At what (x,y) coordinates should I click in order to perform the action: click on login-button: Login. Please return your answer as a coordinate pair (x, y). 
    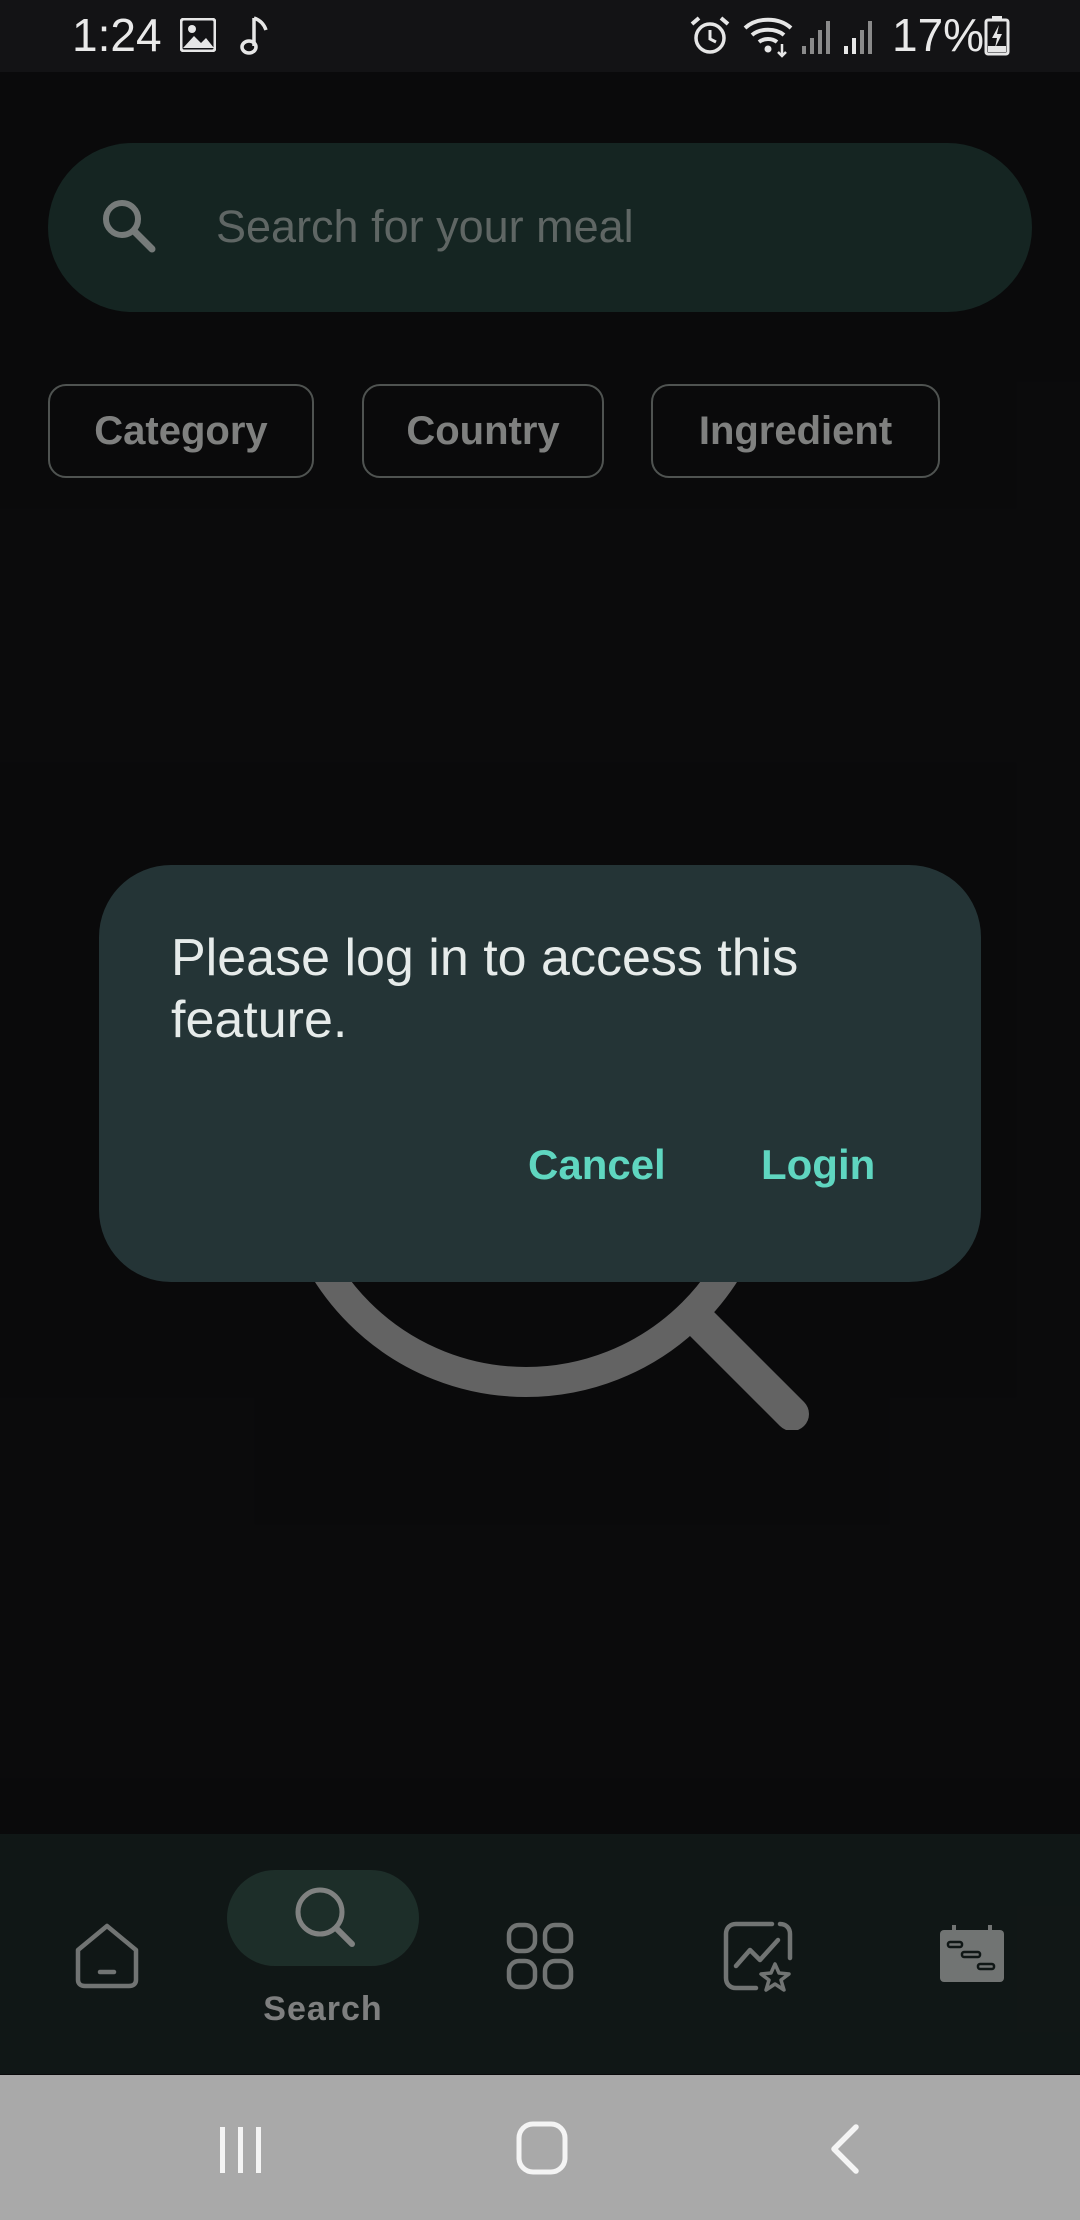
    Looking at the image, I should click on (818, 1165).